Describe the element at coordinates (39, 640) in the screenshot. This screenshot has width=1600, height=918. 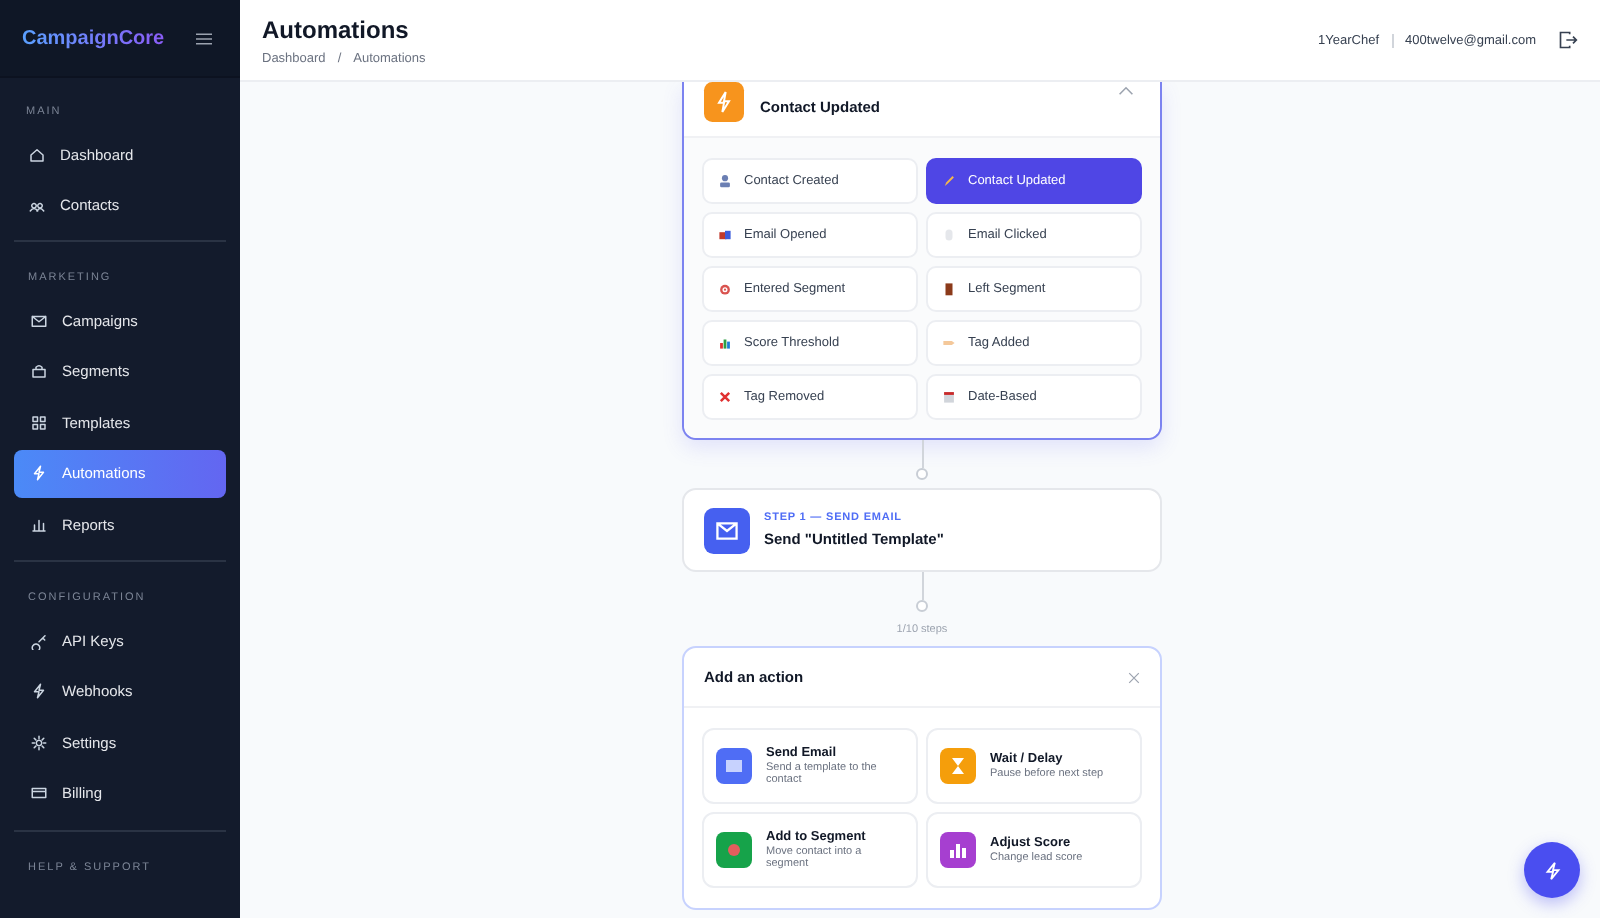
I see `key-icon` at that location.